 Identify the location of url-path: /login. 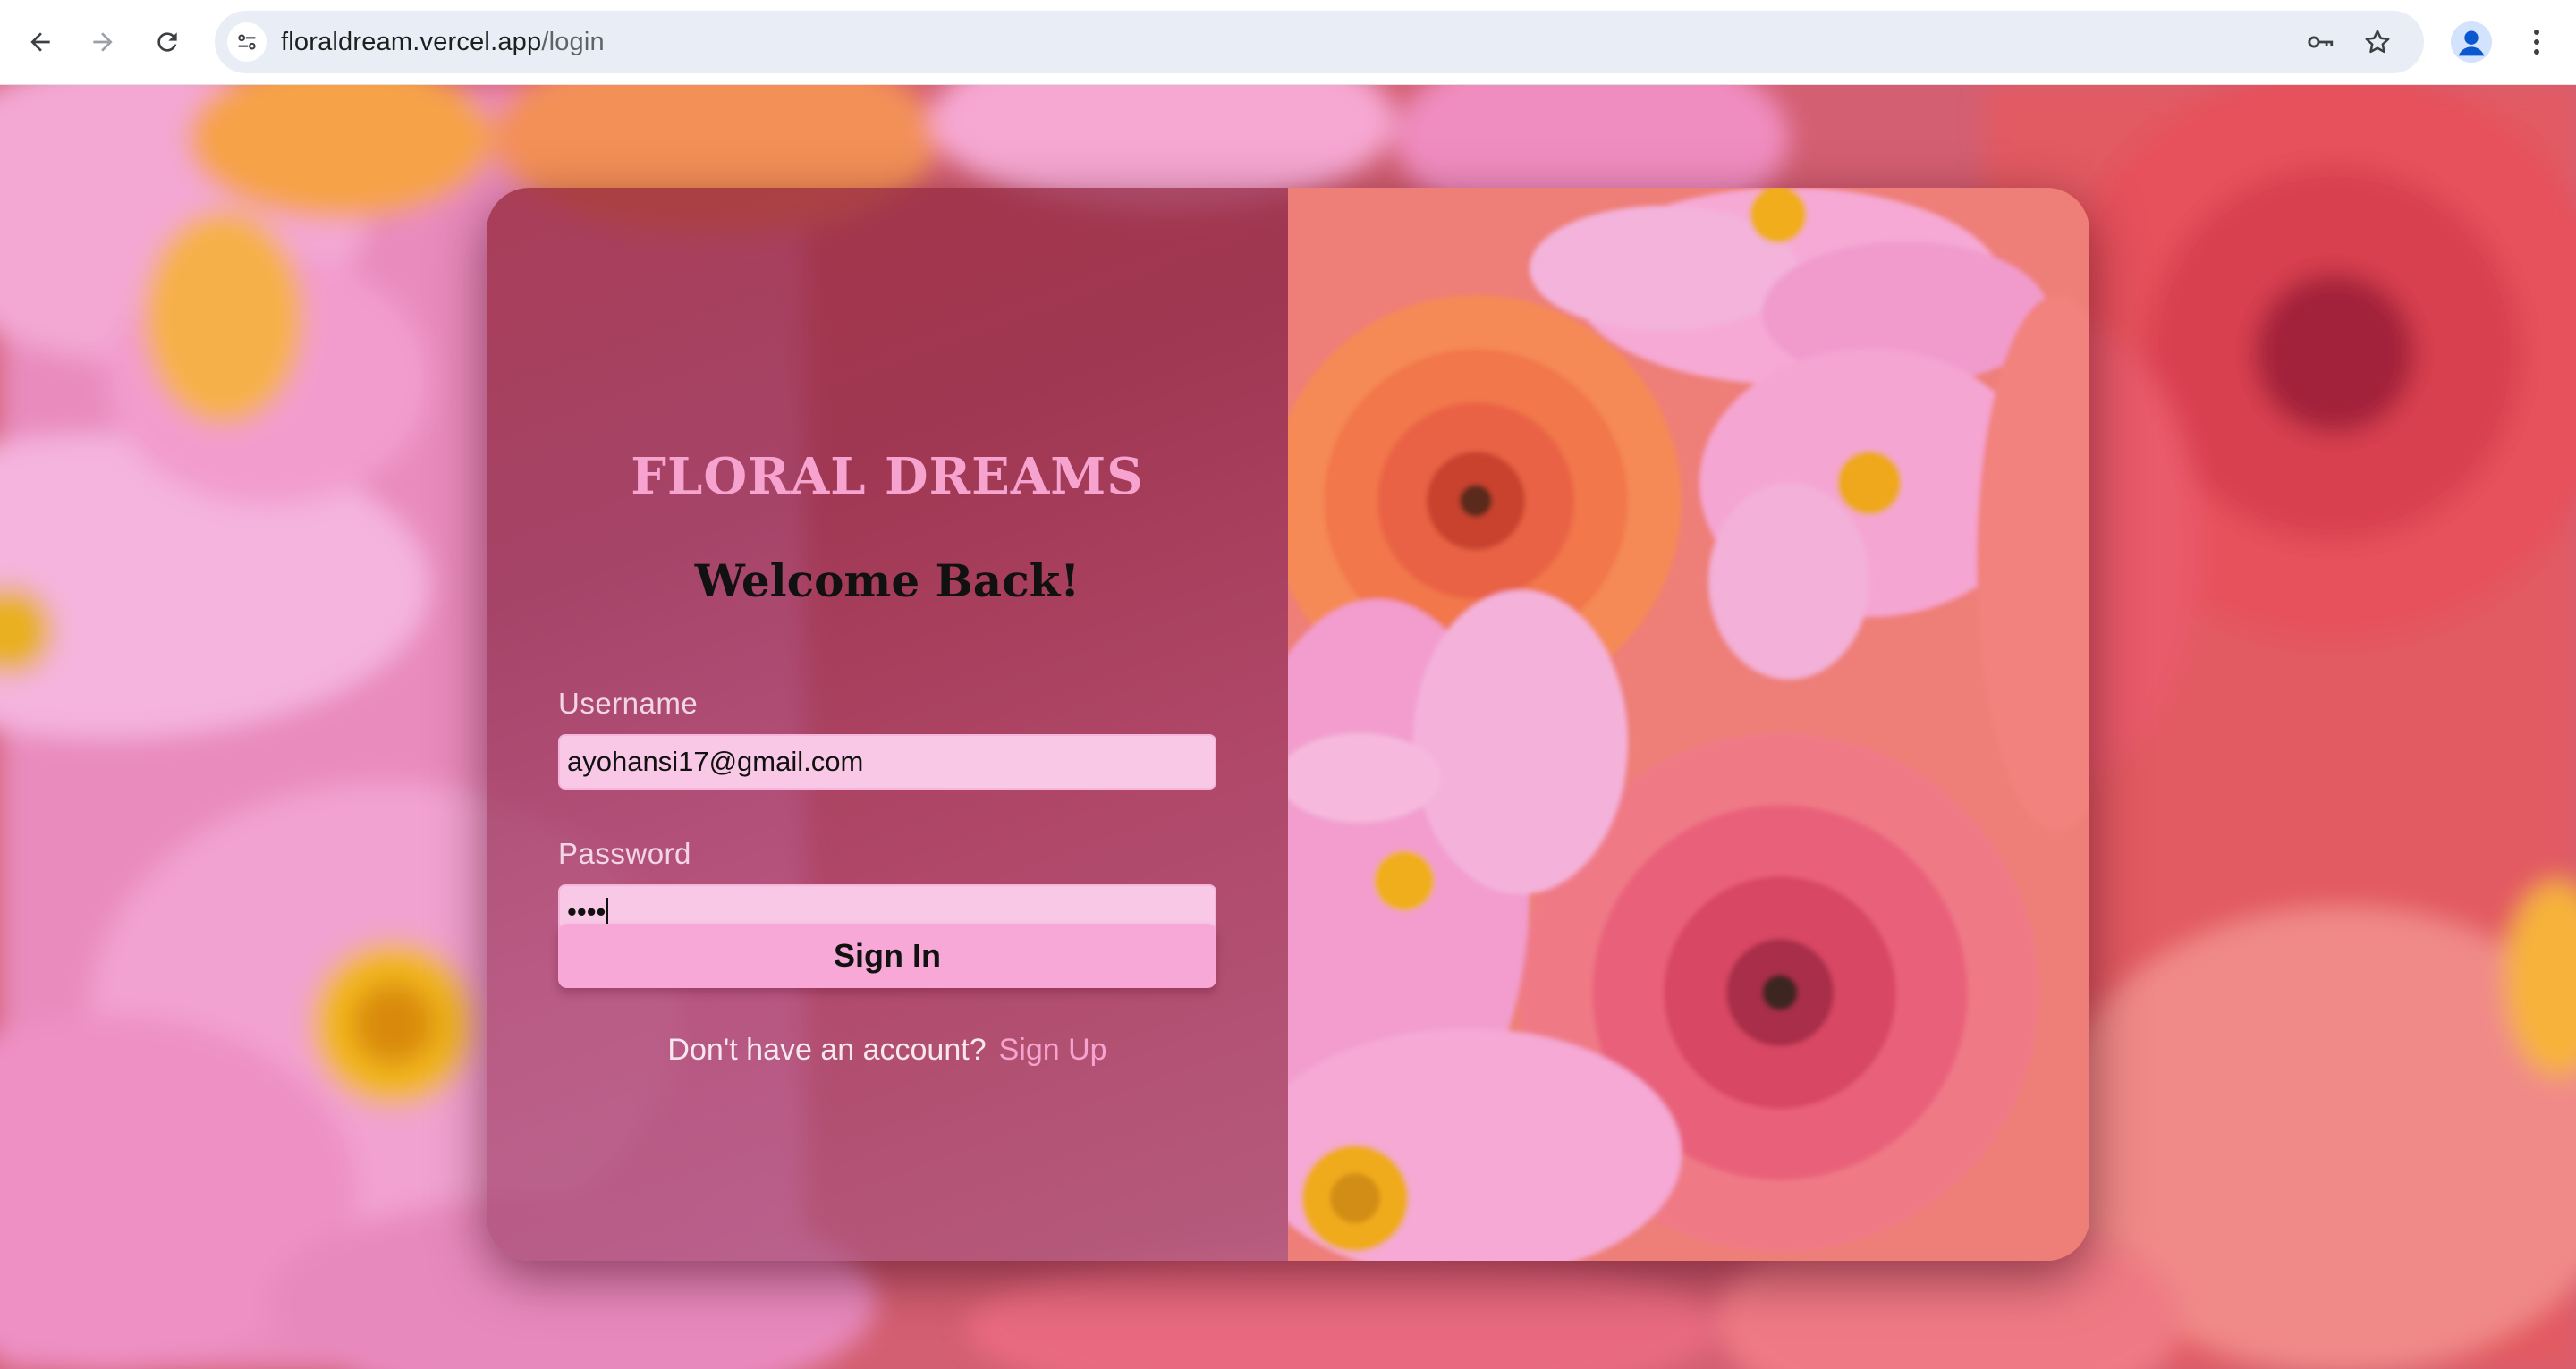
(573, 42).